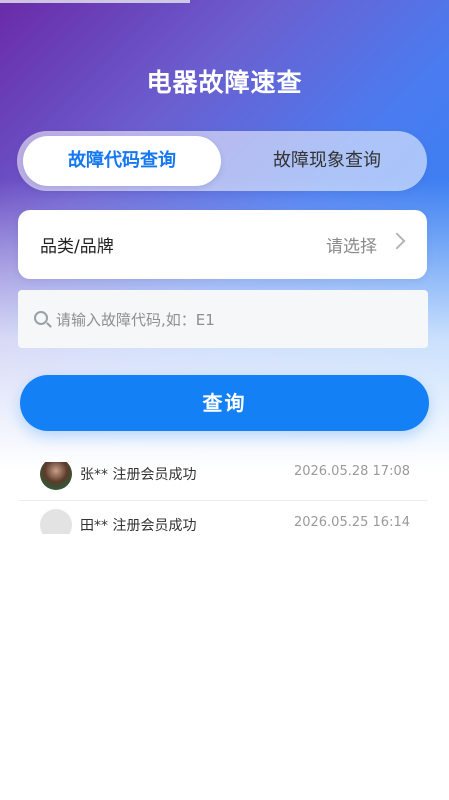 The height and width of the screenshot is (800, 449). Describe the element at coordinates (224, 82) in the screenshot. I see `page-title: 电器故障速查` at that location.